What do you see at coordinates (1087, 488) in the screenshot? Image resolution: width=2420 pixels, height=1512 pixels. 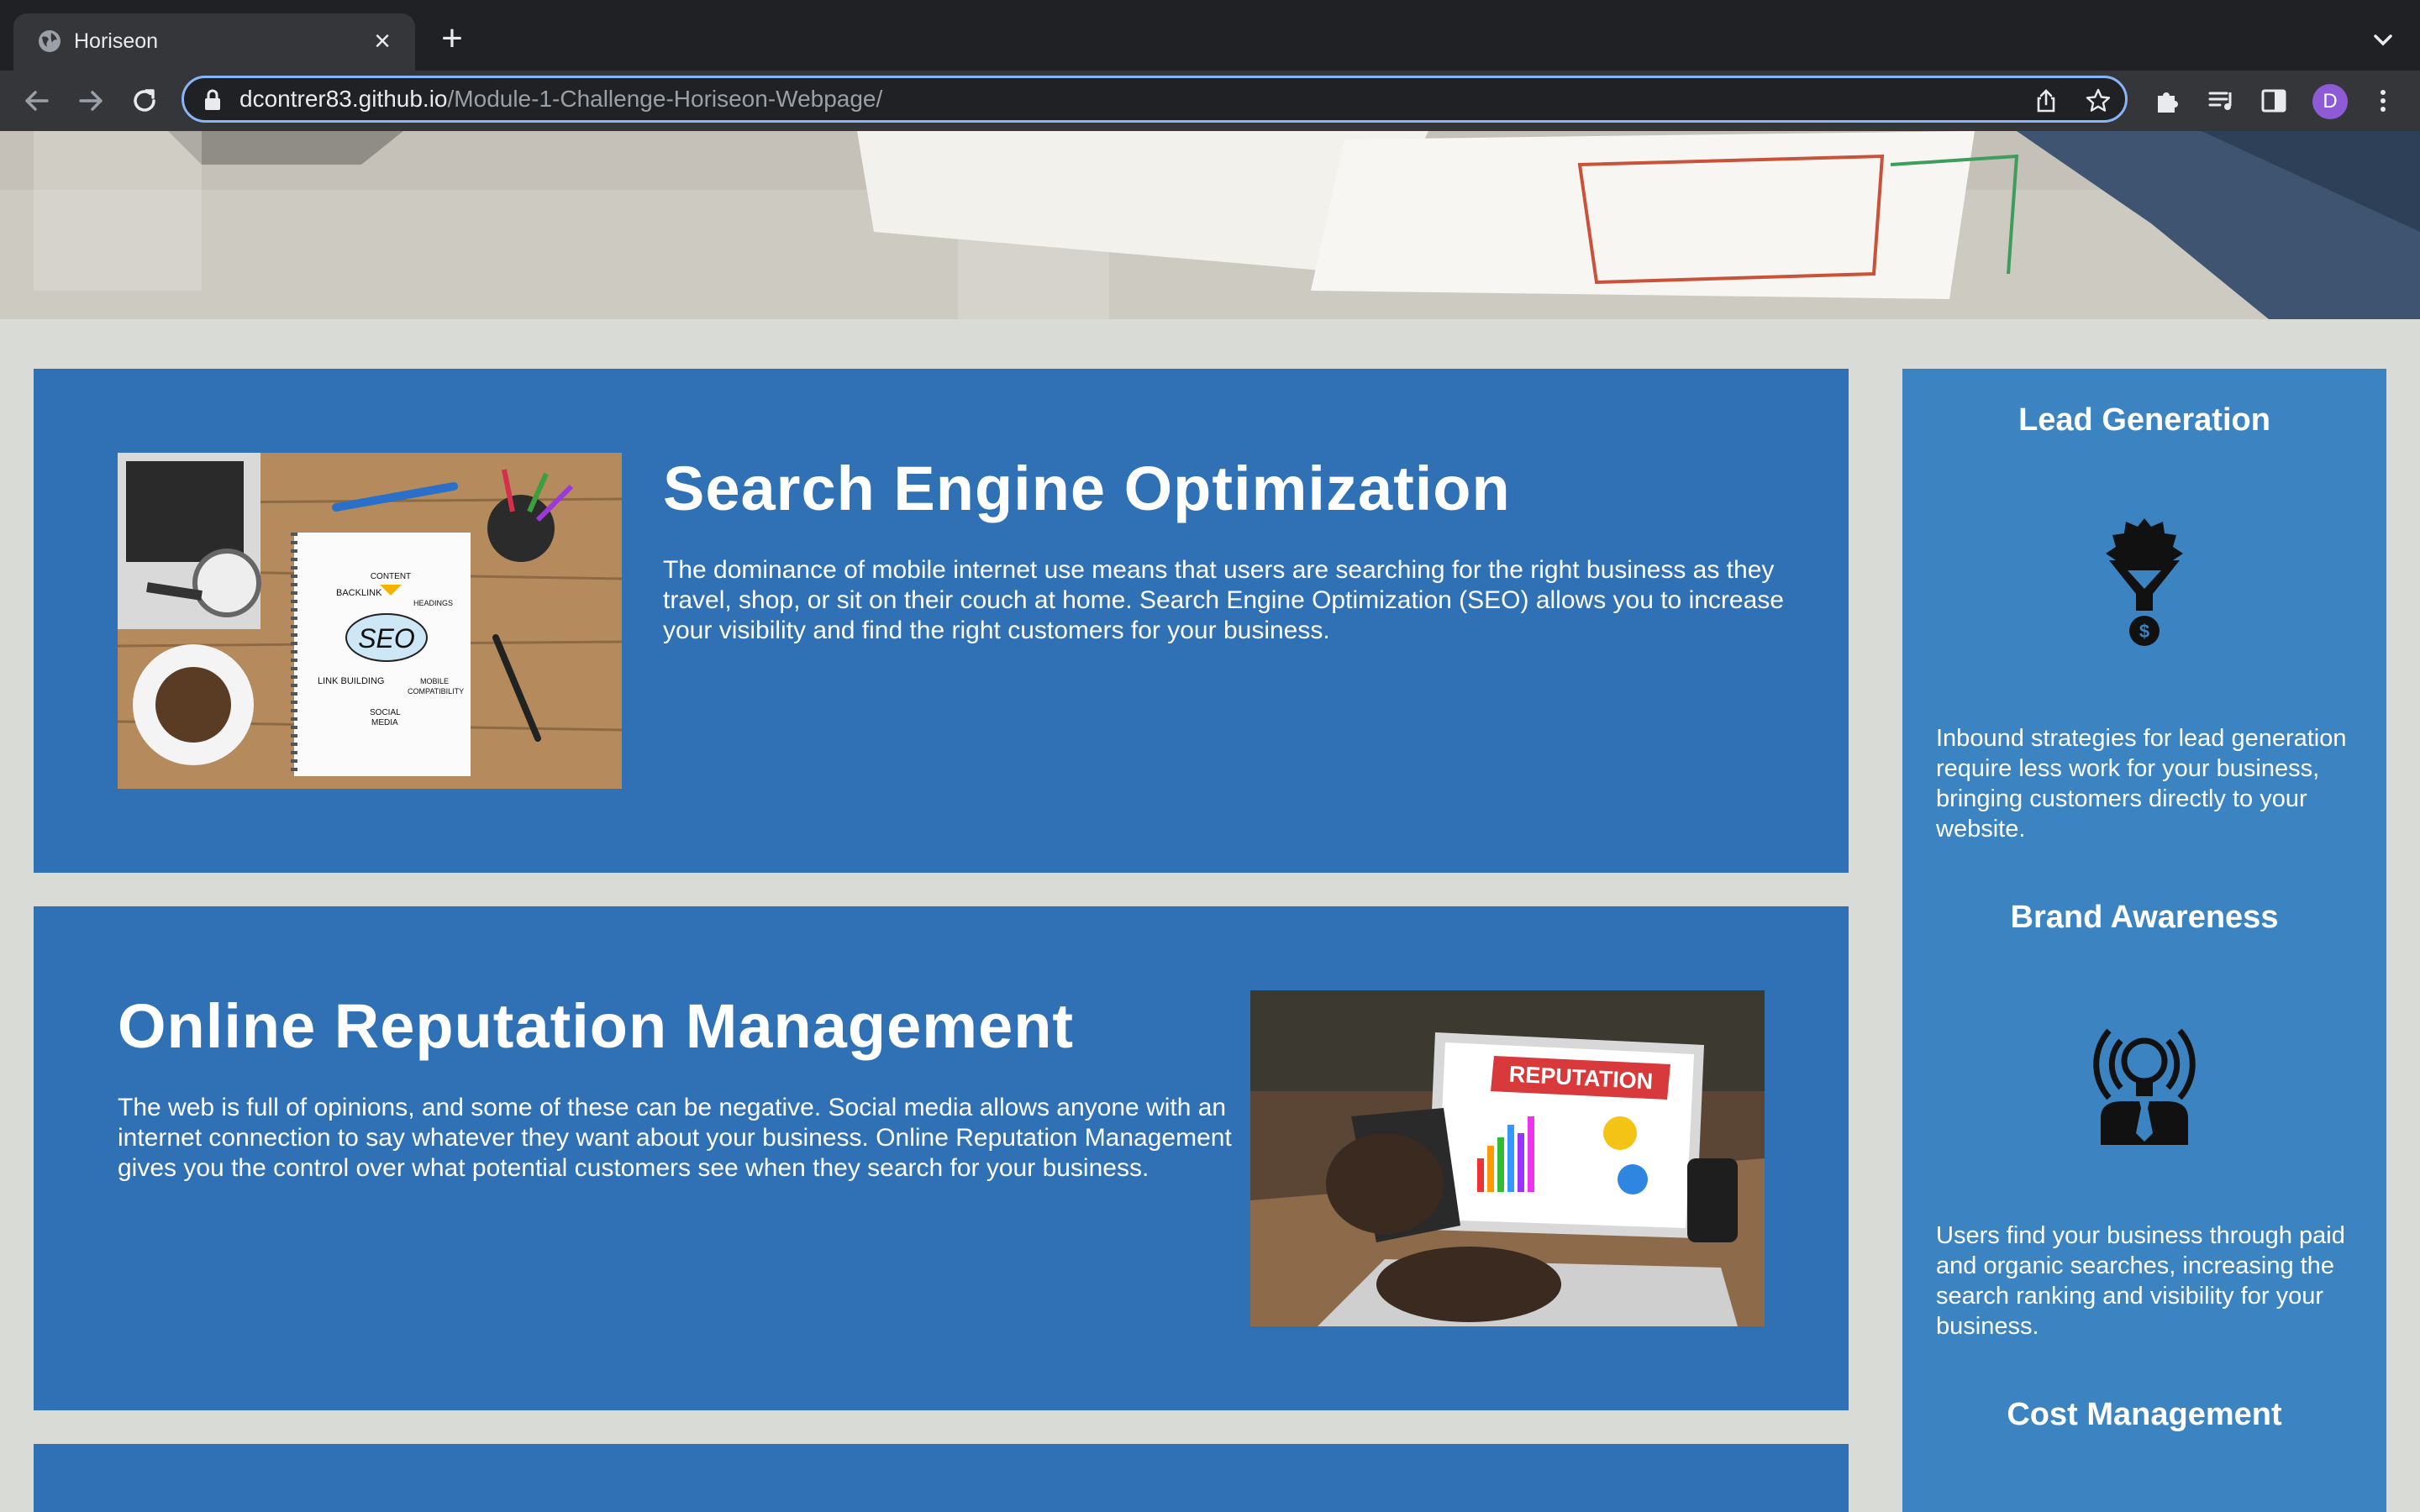 I see `seo-heading: Search Engine Optimization` at bounding box center [1087, 488].